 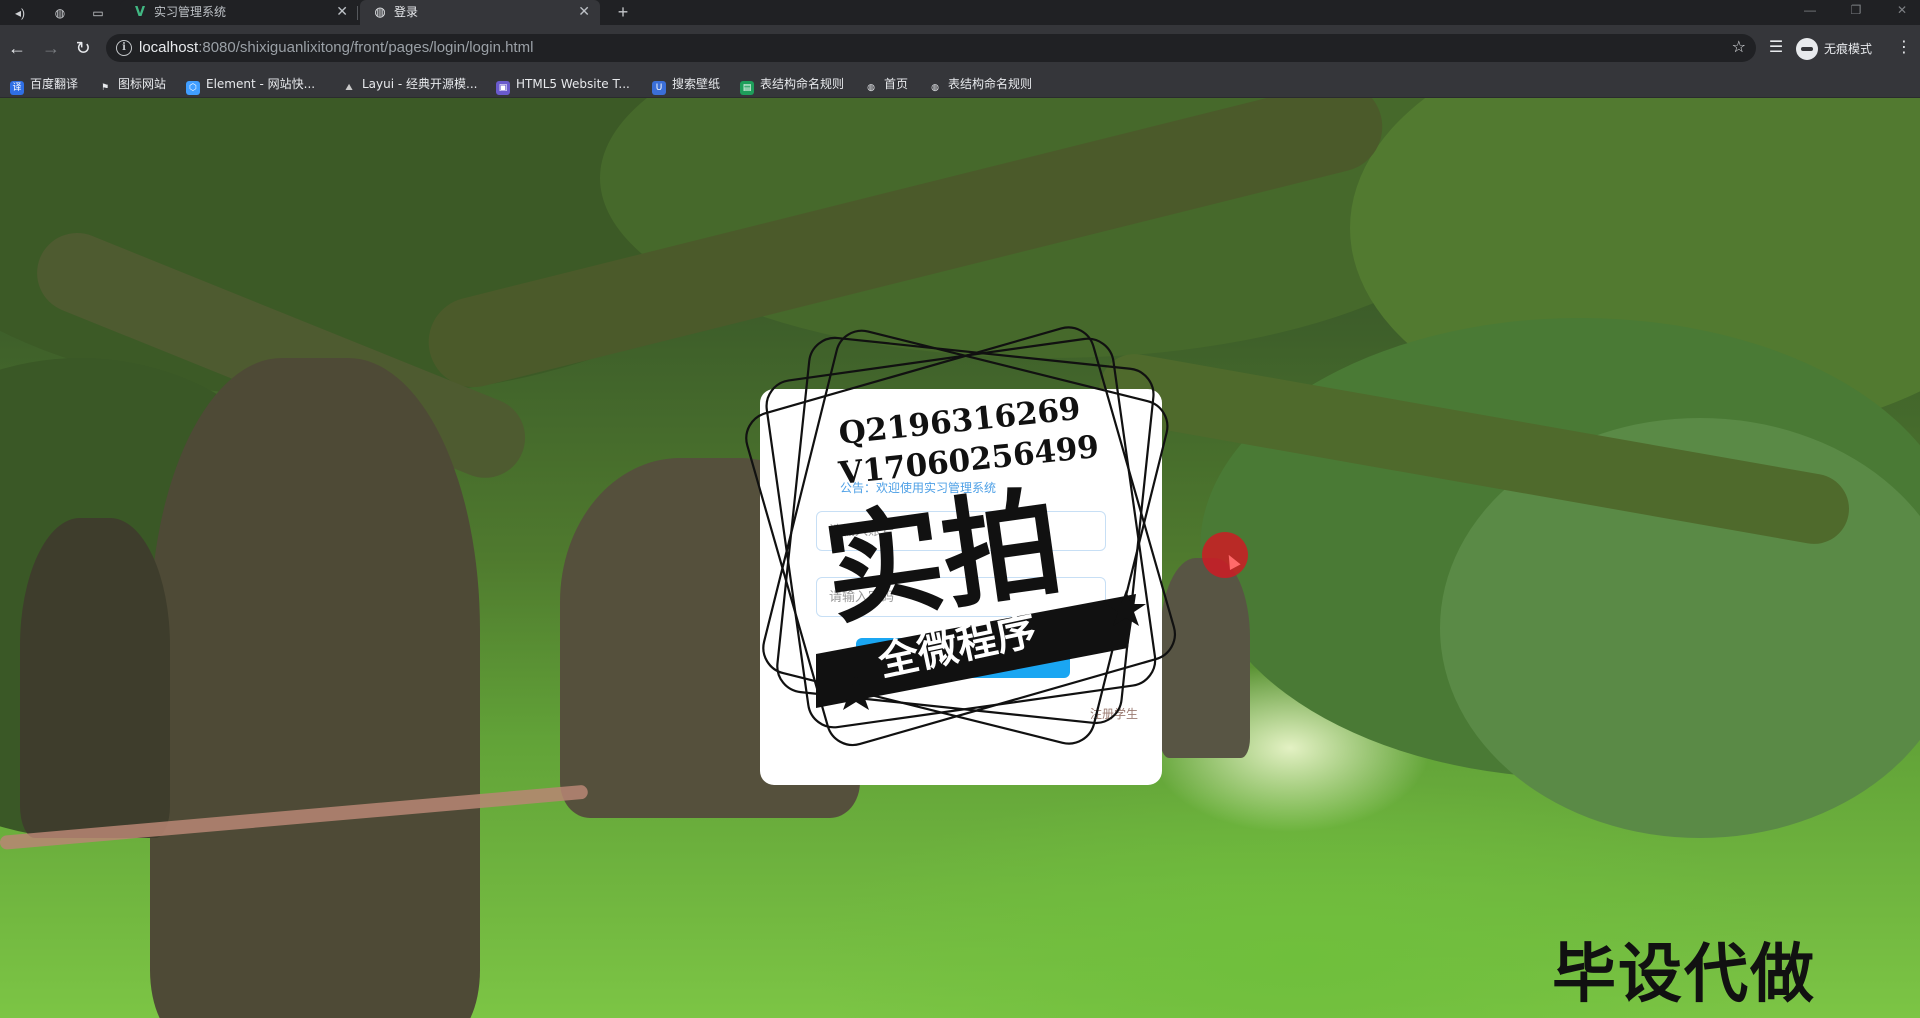 What do you see at coordinates (349, 88) in the screenshot?
I see `layui-icon: ⛰` at bounding box center [349, 88].